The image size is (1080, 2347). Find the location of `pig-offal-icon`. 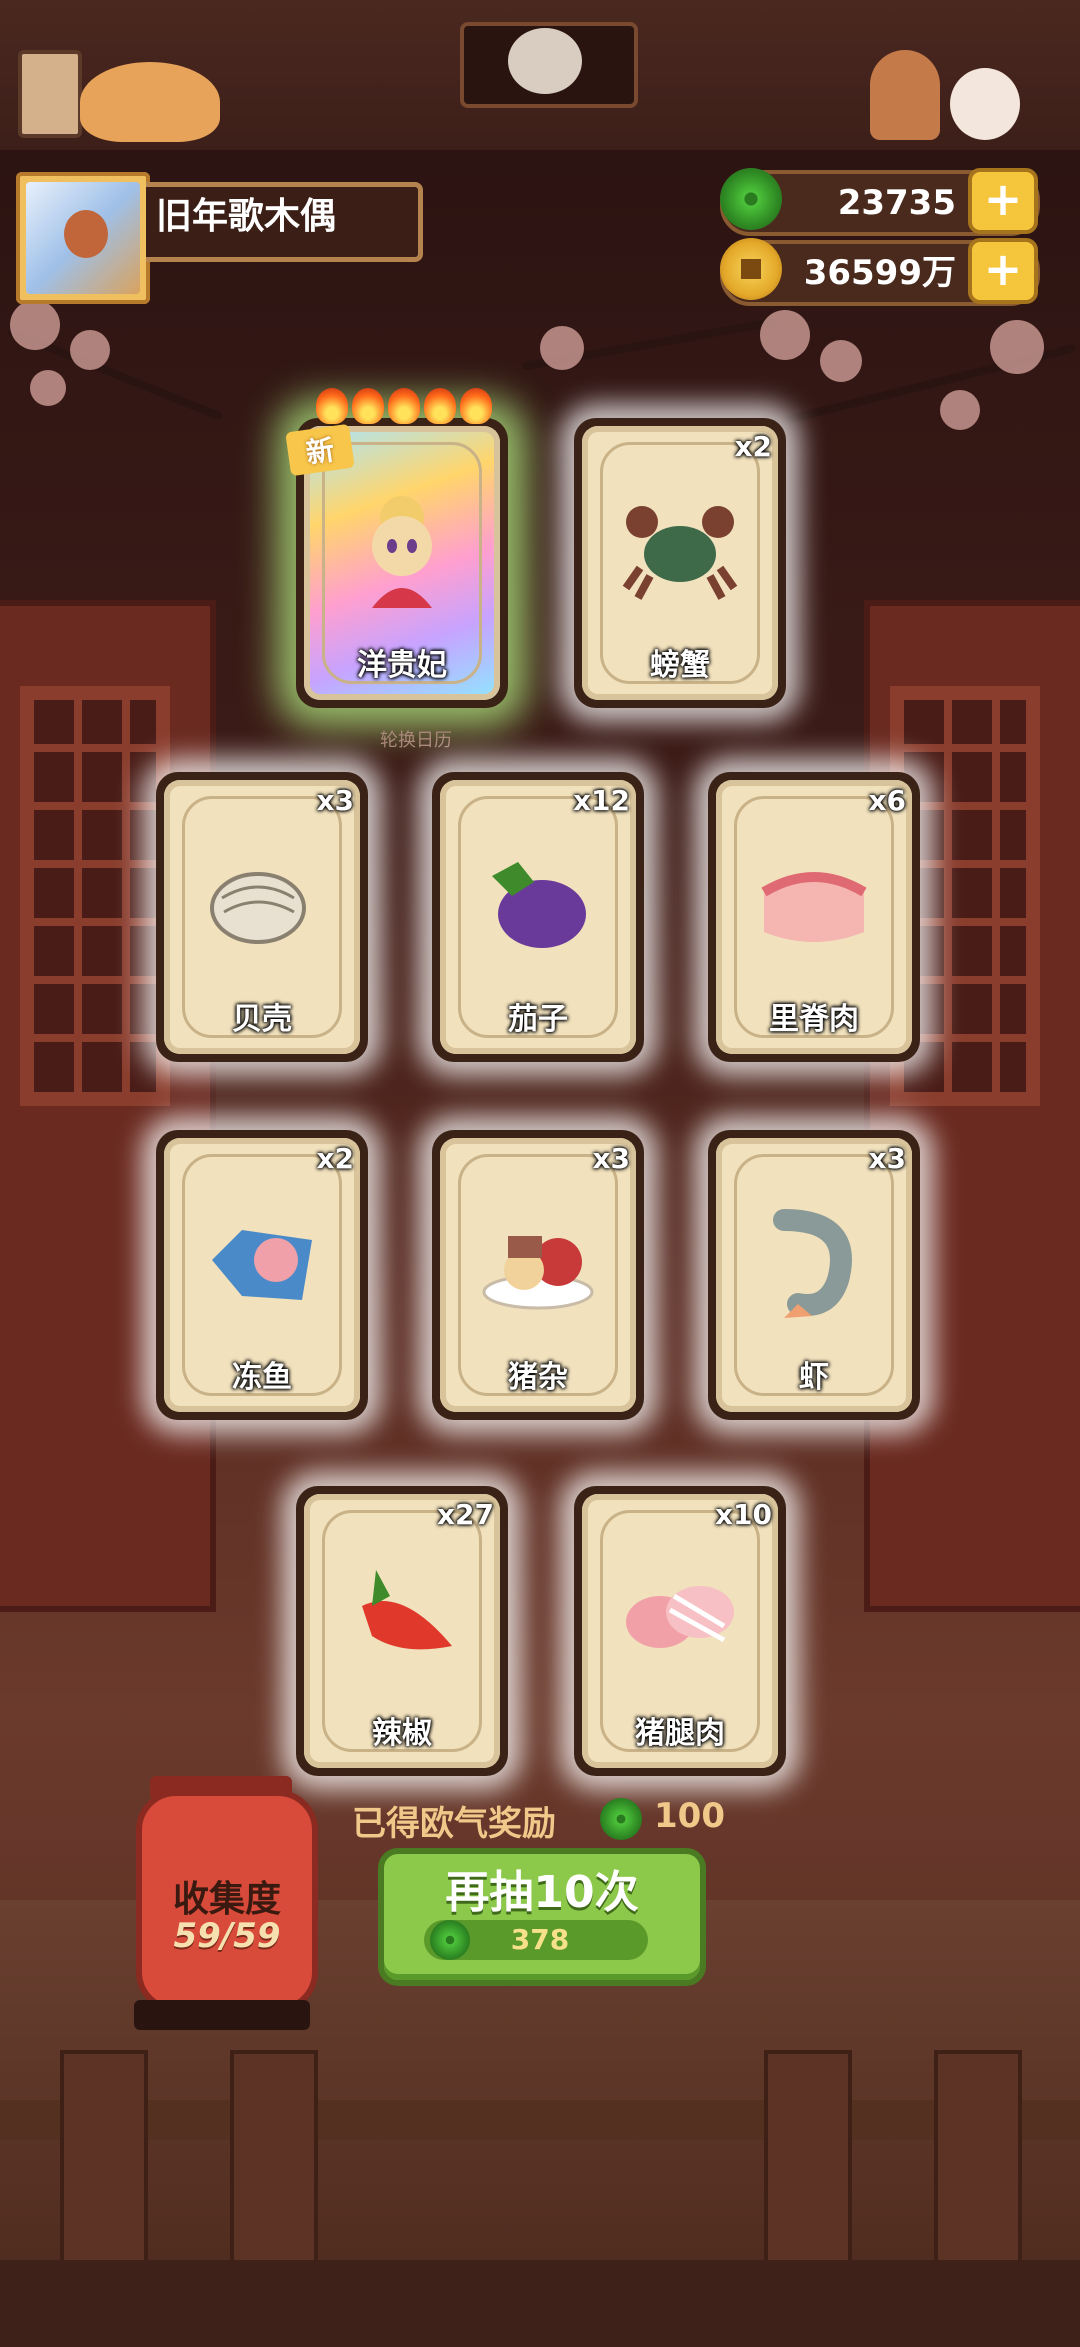

pig-offal-icon is located at coordinates (538, 1273).